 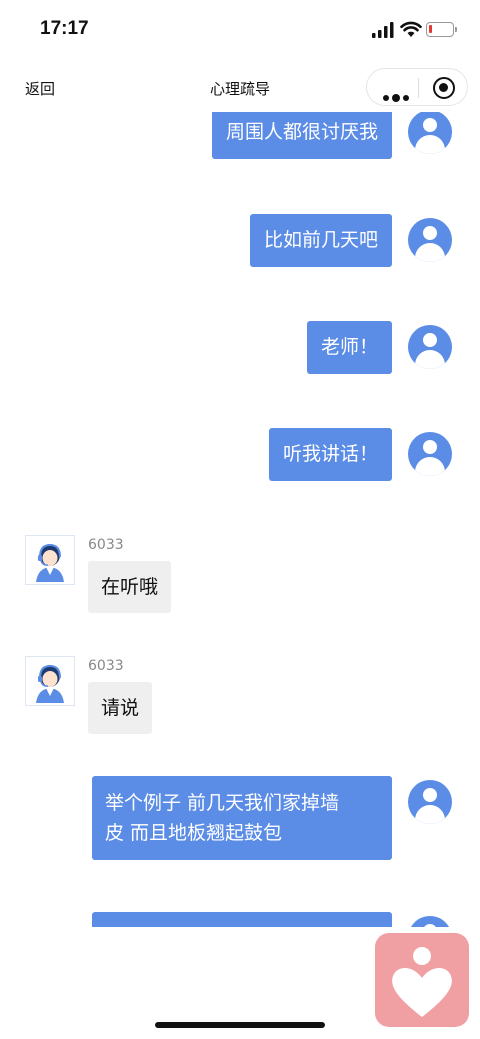 I want to click on user-message: 老师！, so click(x=349, y=347).